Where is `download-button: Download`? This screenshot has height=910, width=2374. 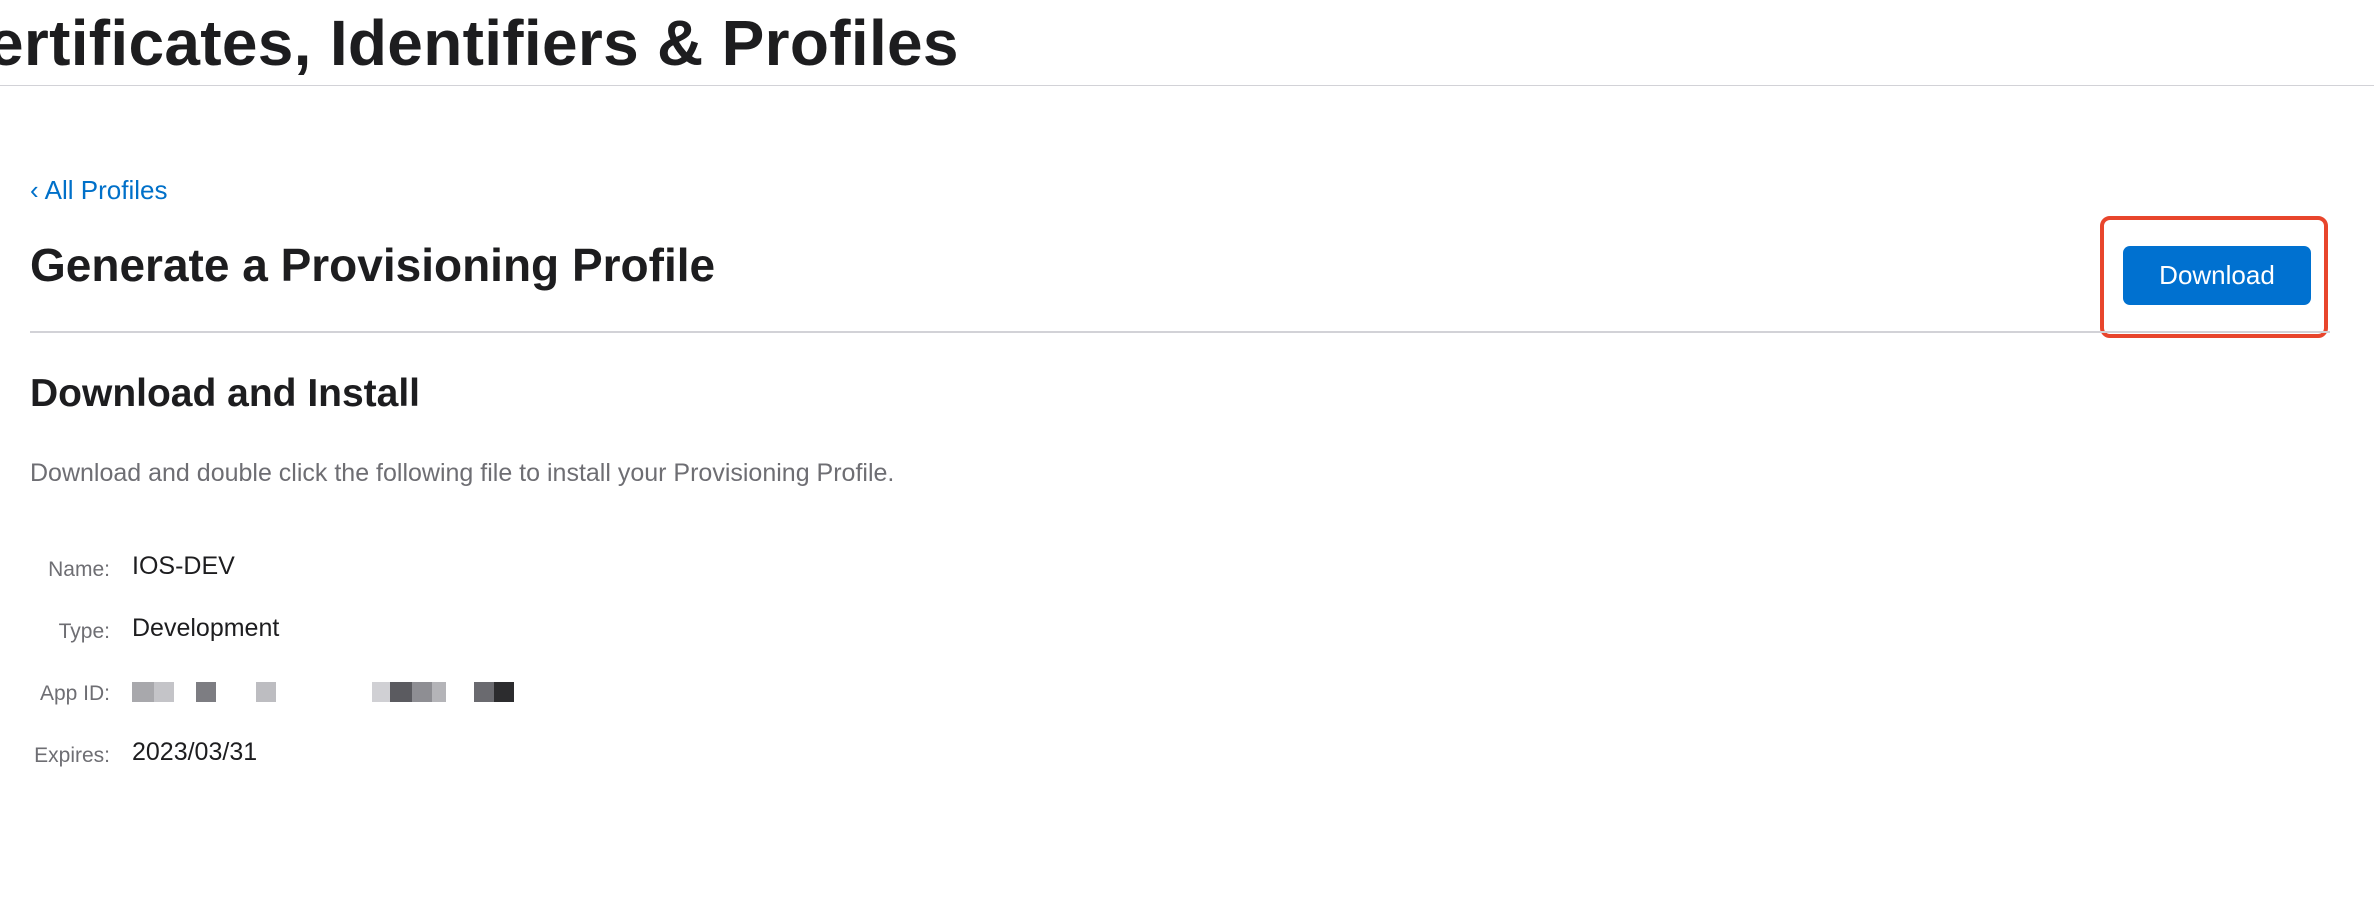
download-button: Download is located at coordinates (2217, 275).